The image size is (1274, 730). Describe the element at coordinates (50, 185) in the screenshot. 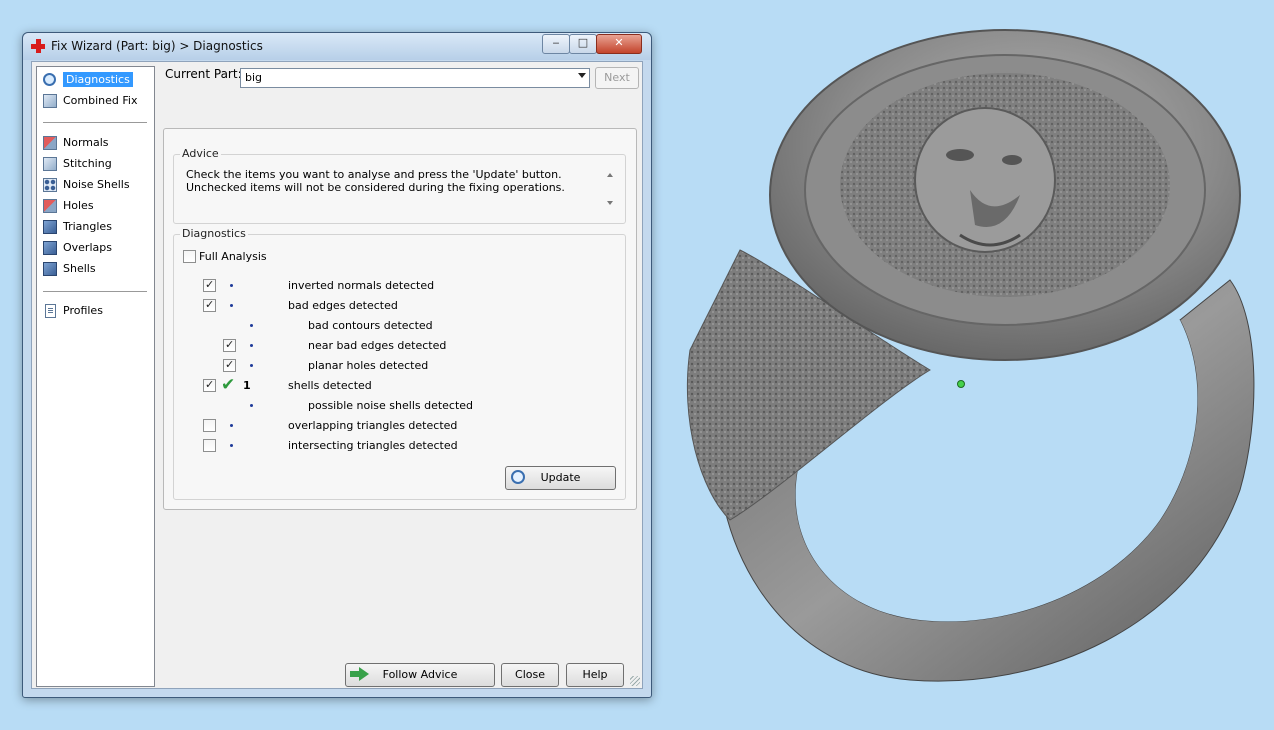

I see `noise-shells-icon` at that location.